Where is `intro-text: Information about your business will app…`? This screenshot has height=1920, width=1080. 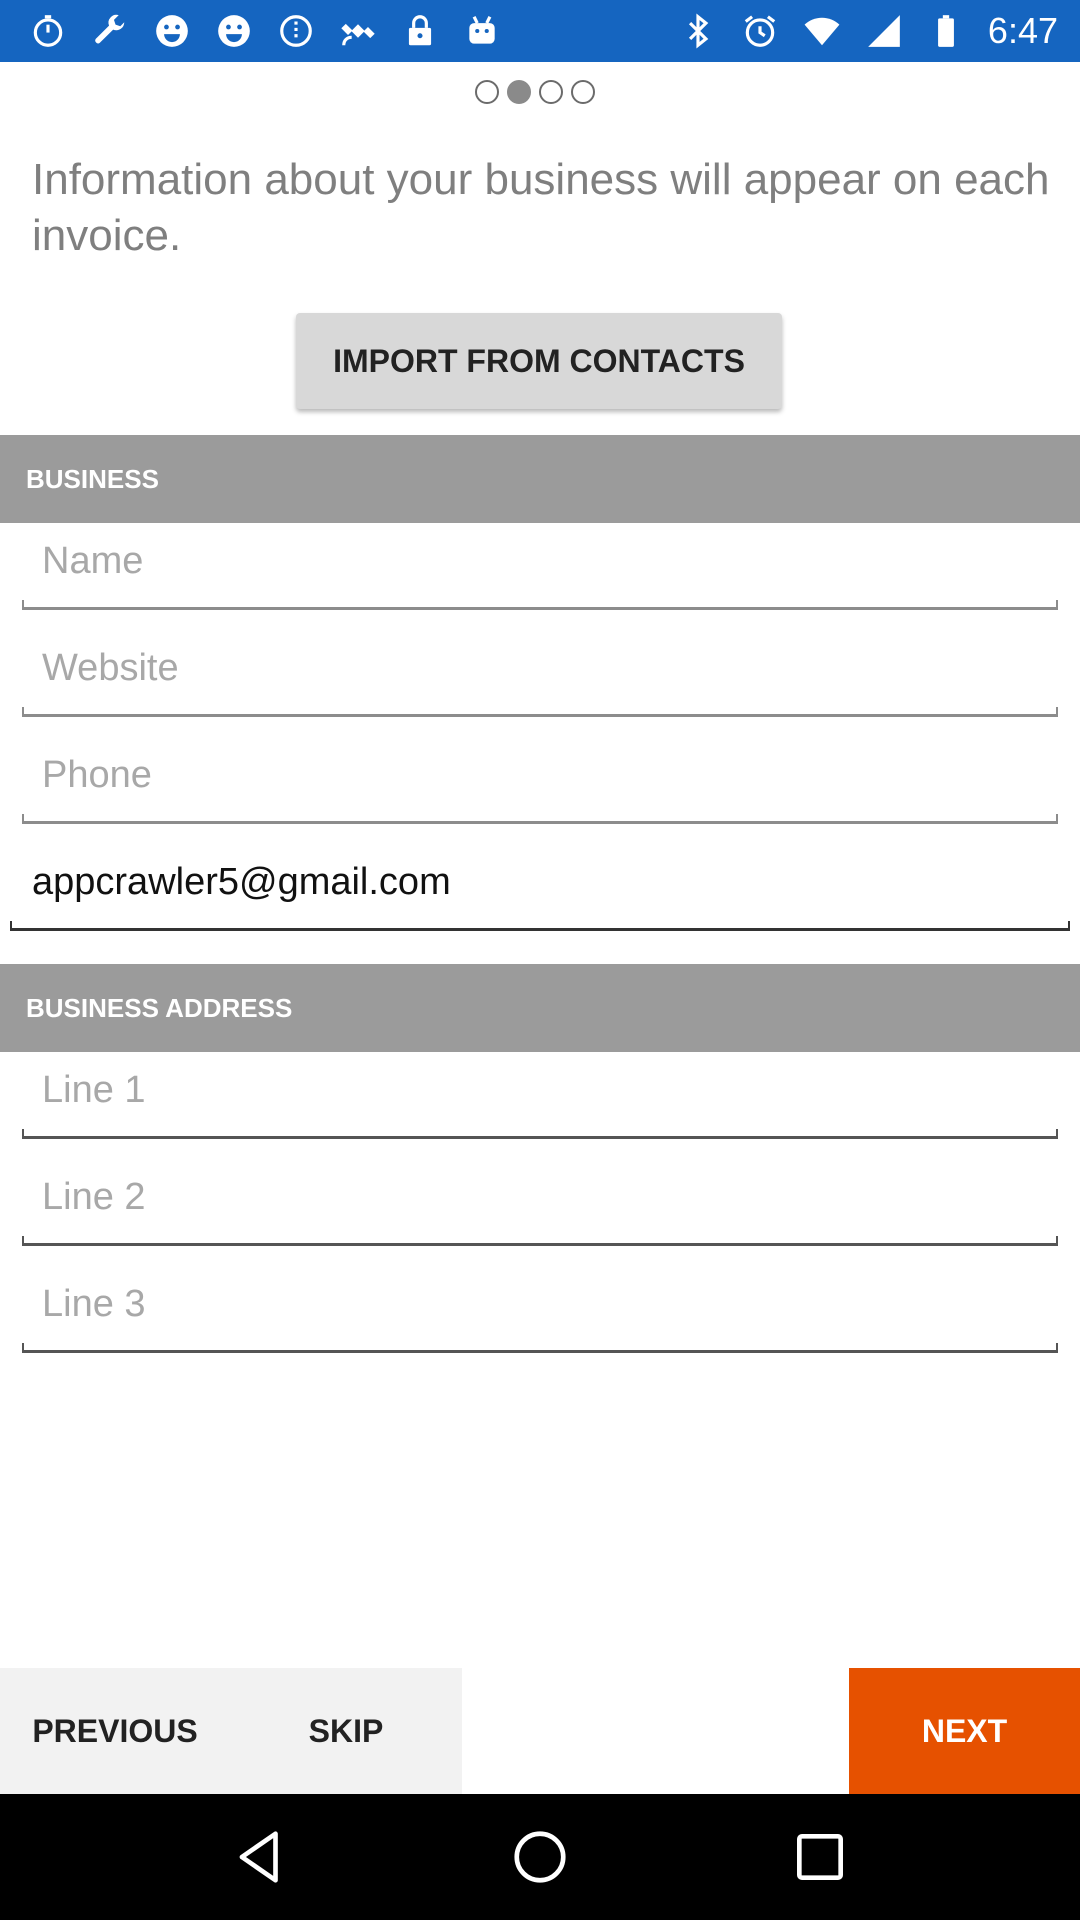
intro-text: Information about your business will app… is located at coordinates (541, 207).